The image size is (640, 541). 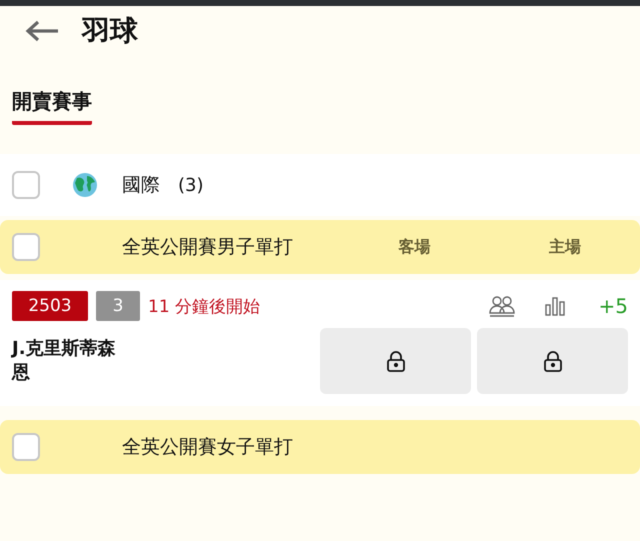 What do you see at coordinates (42, 31) in the screenshot?
I see `back-arrow-icon` at bounding box center [42, 31].